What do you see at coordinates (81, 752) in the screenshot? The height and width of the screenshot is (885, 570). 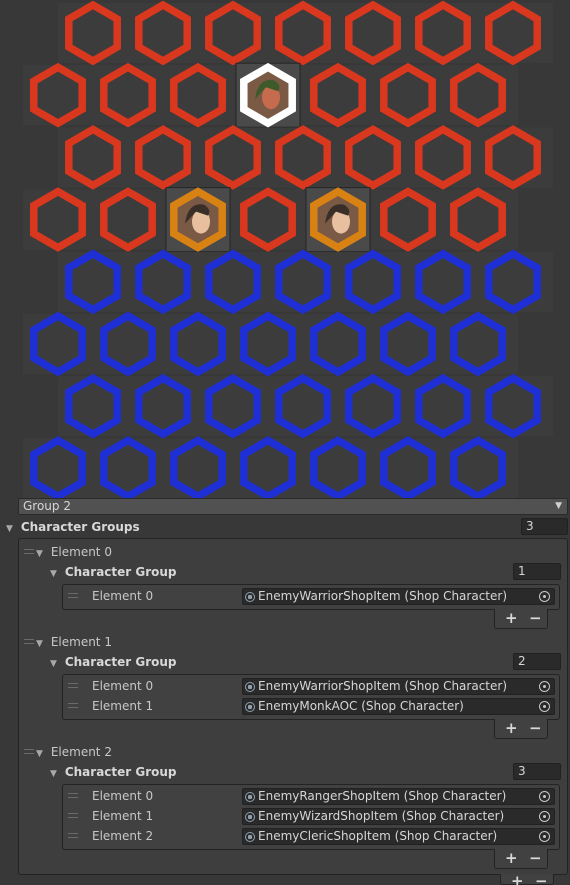 I see `element-label: Element 2` at bounding box center [81, 752].